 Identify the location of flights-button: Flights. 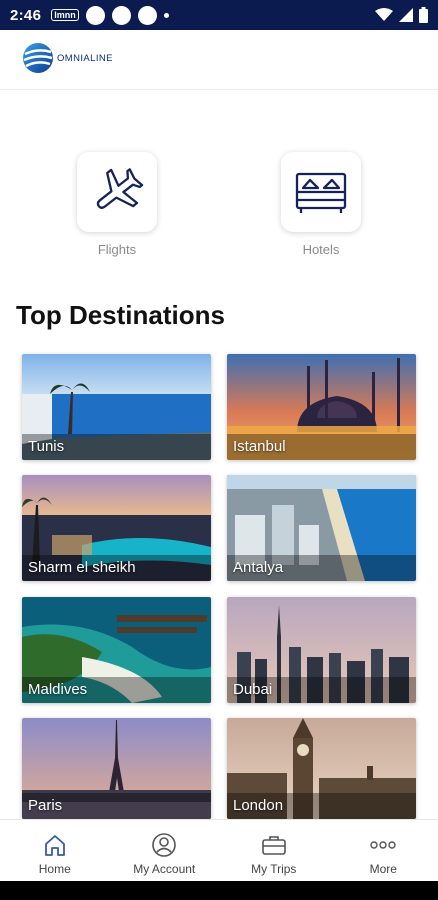
(117, 204).